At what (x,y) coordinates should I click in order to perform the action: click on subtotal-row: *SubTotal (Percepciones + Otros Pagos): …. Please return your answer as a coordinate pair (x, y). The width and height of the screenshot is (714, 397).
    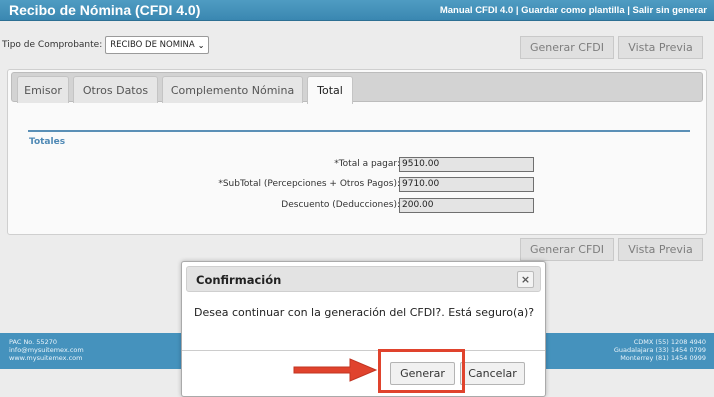
    Looking at the image, I should click on (358, 184).